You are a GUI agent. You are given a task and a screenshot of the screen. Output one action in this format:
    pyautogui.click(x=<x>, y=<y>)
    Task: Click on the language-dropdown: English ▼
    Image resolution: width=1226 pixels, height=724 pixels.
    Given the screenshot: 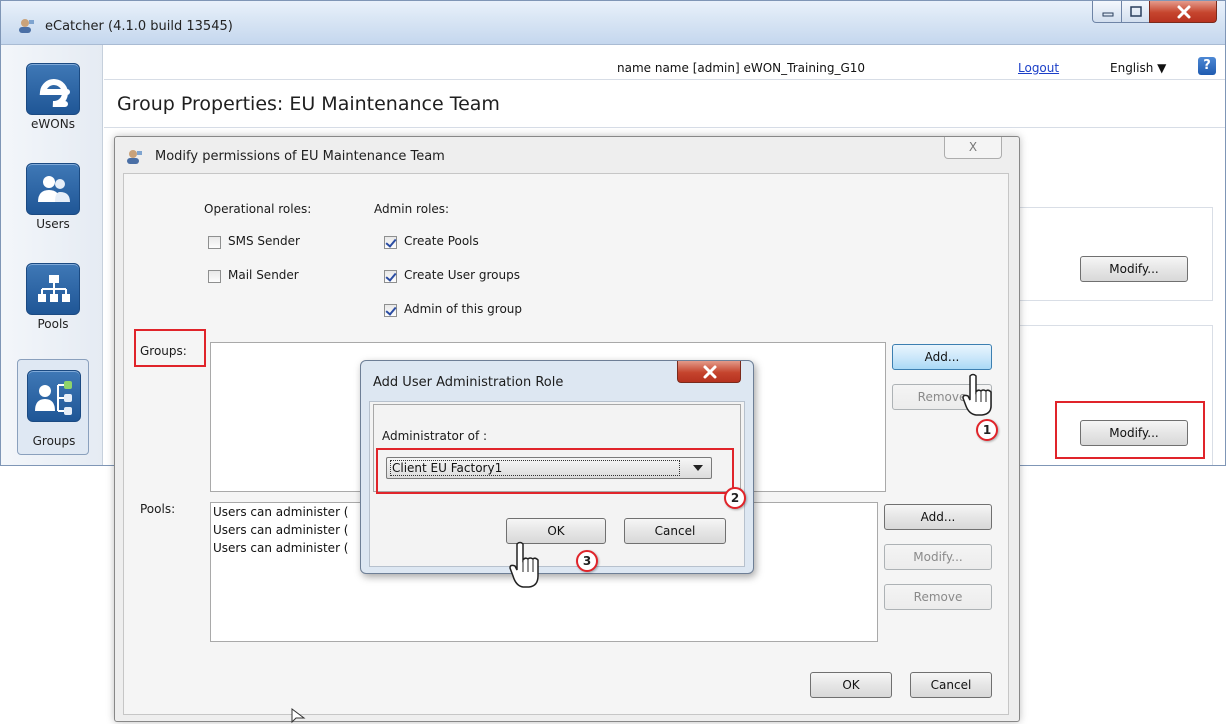 What is the action you would take?
    pyautogui.click(x=1138, y=68)
    